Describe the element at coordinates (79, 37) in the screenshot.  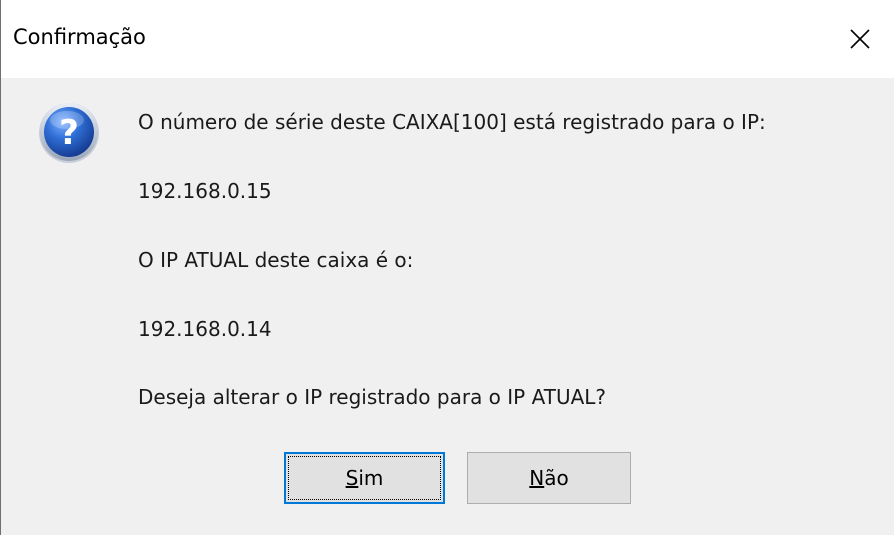
I see `window-title: Confirmação` at that location.